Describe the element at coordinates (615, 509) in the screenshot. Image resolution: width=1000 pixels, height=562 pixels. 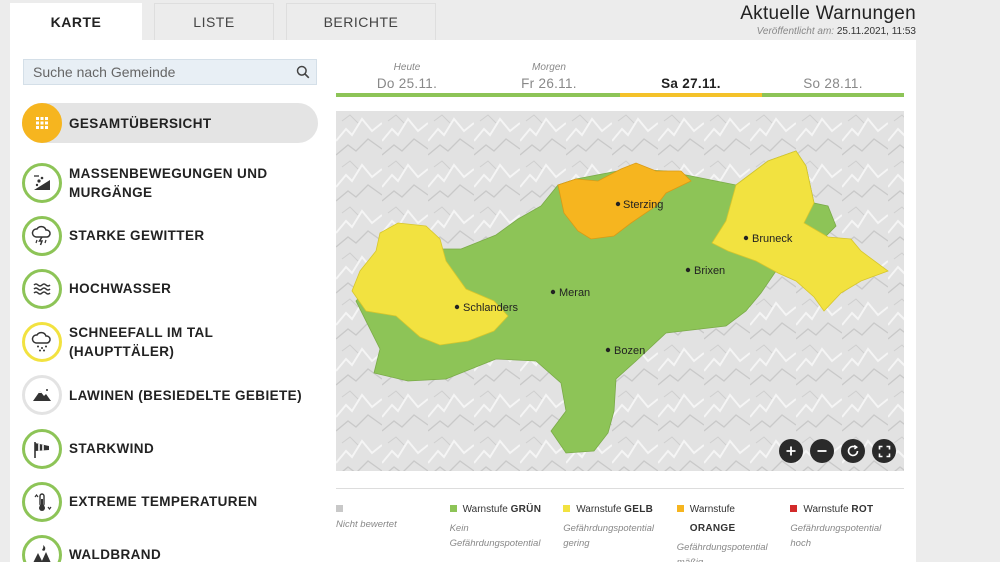
I see `legend-name: Warnstufe GELB` at that location.